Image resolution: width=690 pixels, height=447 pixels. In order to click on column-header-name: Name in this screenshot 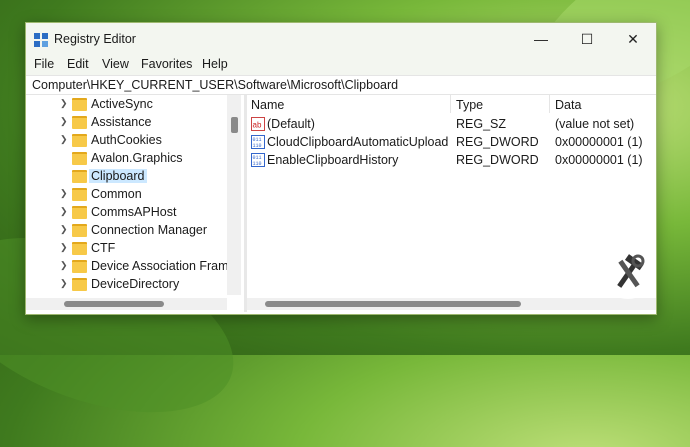, I will do `click(267, 105)`.